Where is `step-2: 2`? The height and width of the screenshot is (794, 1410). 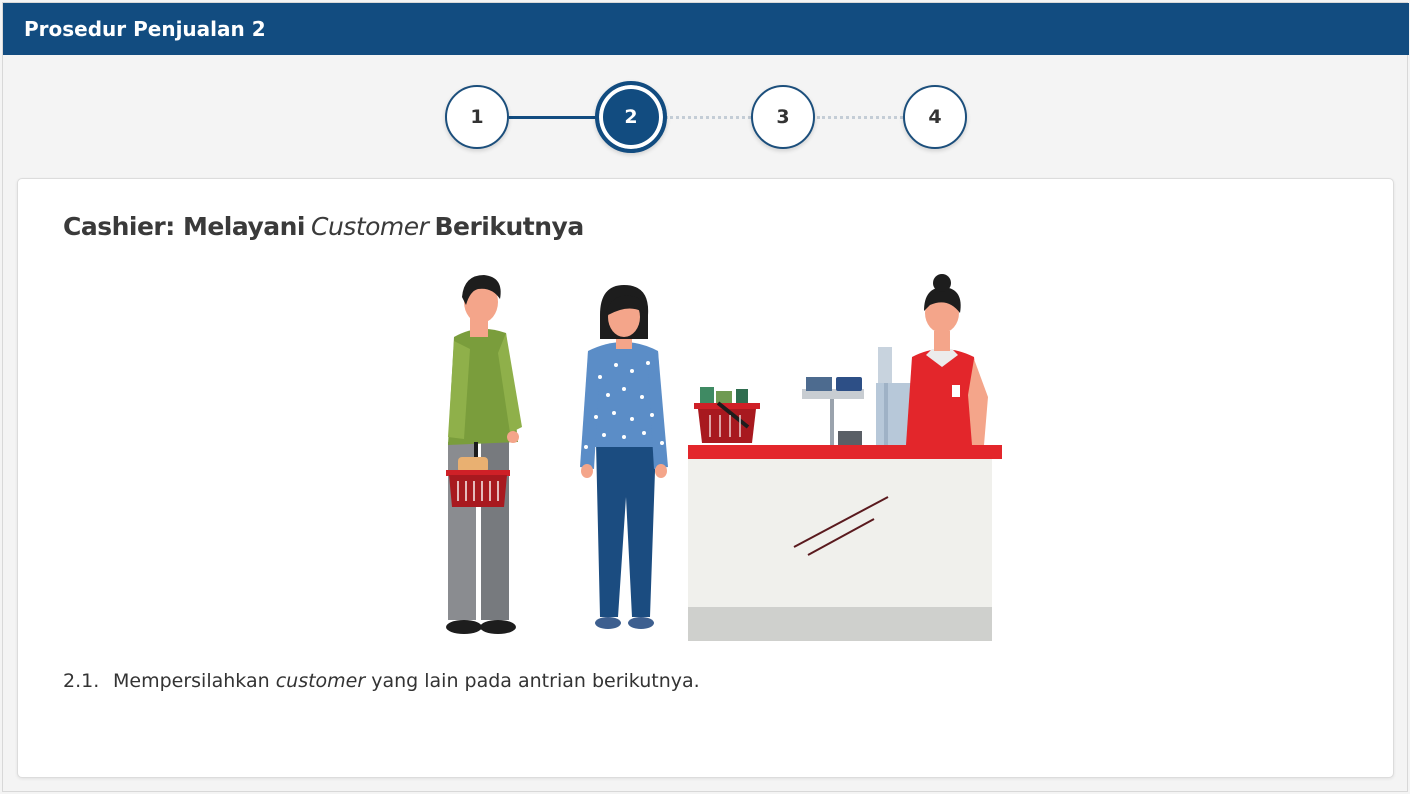
step-2: 2 is located at coordinates (631, 117).